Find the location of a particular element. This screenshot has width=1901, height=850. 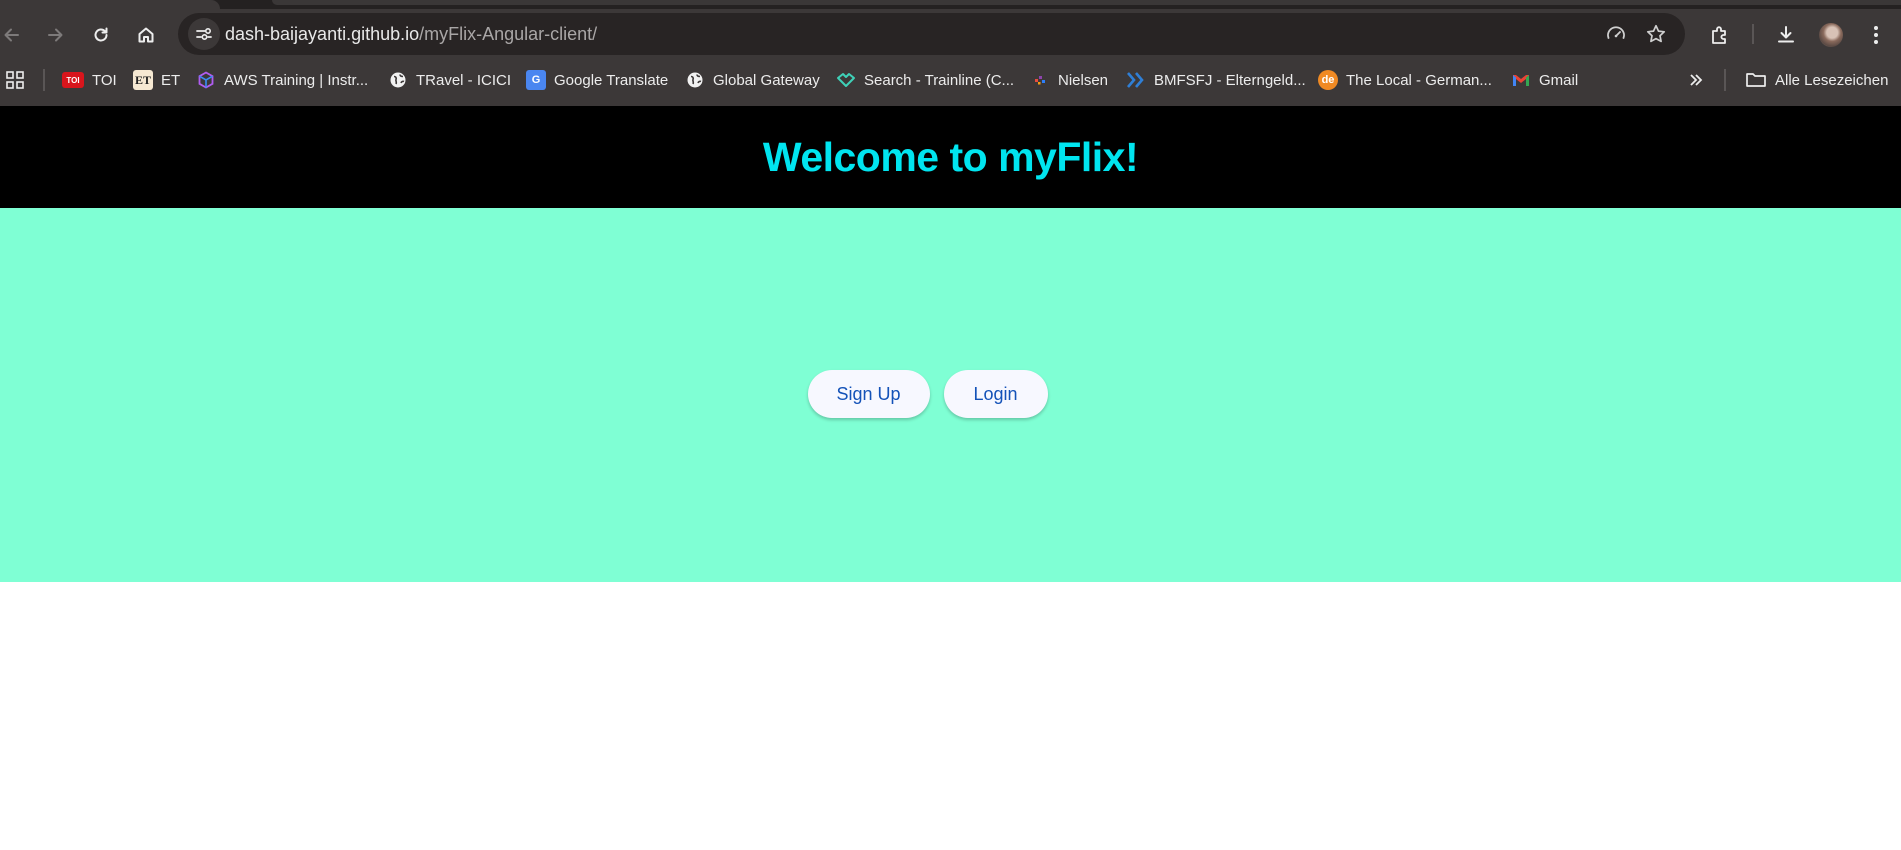

profile-button is located at coordinates (1831, 35).